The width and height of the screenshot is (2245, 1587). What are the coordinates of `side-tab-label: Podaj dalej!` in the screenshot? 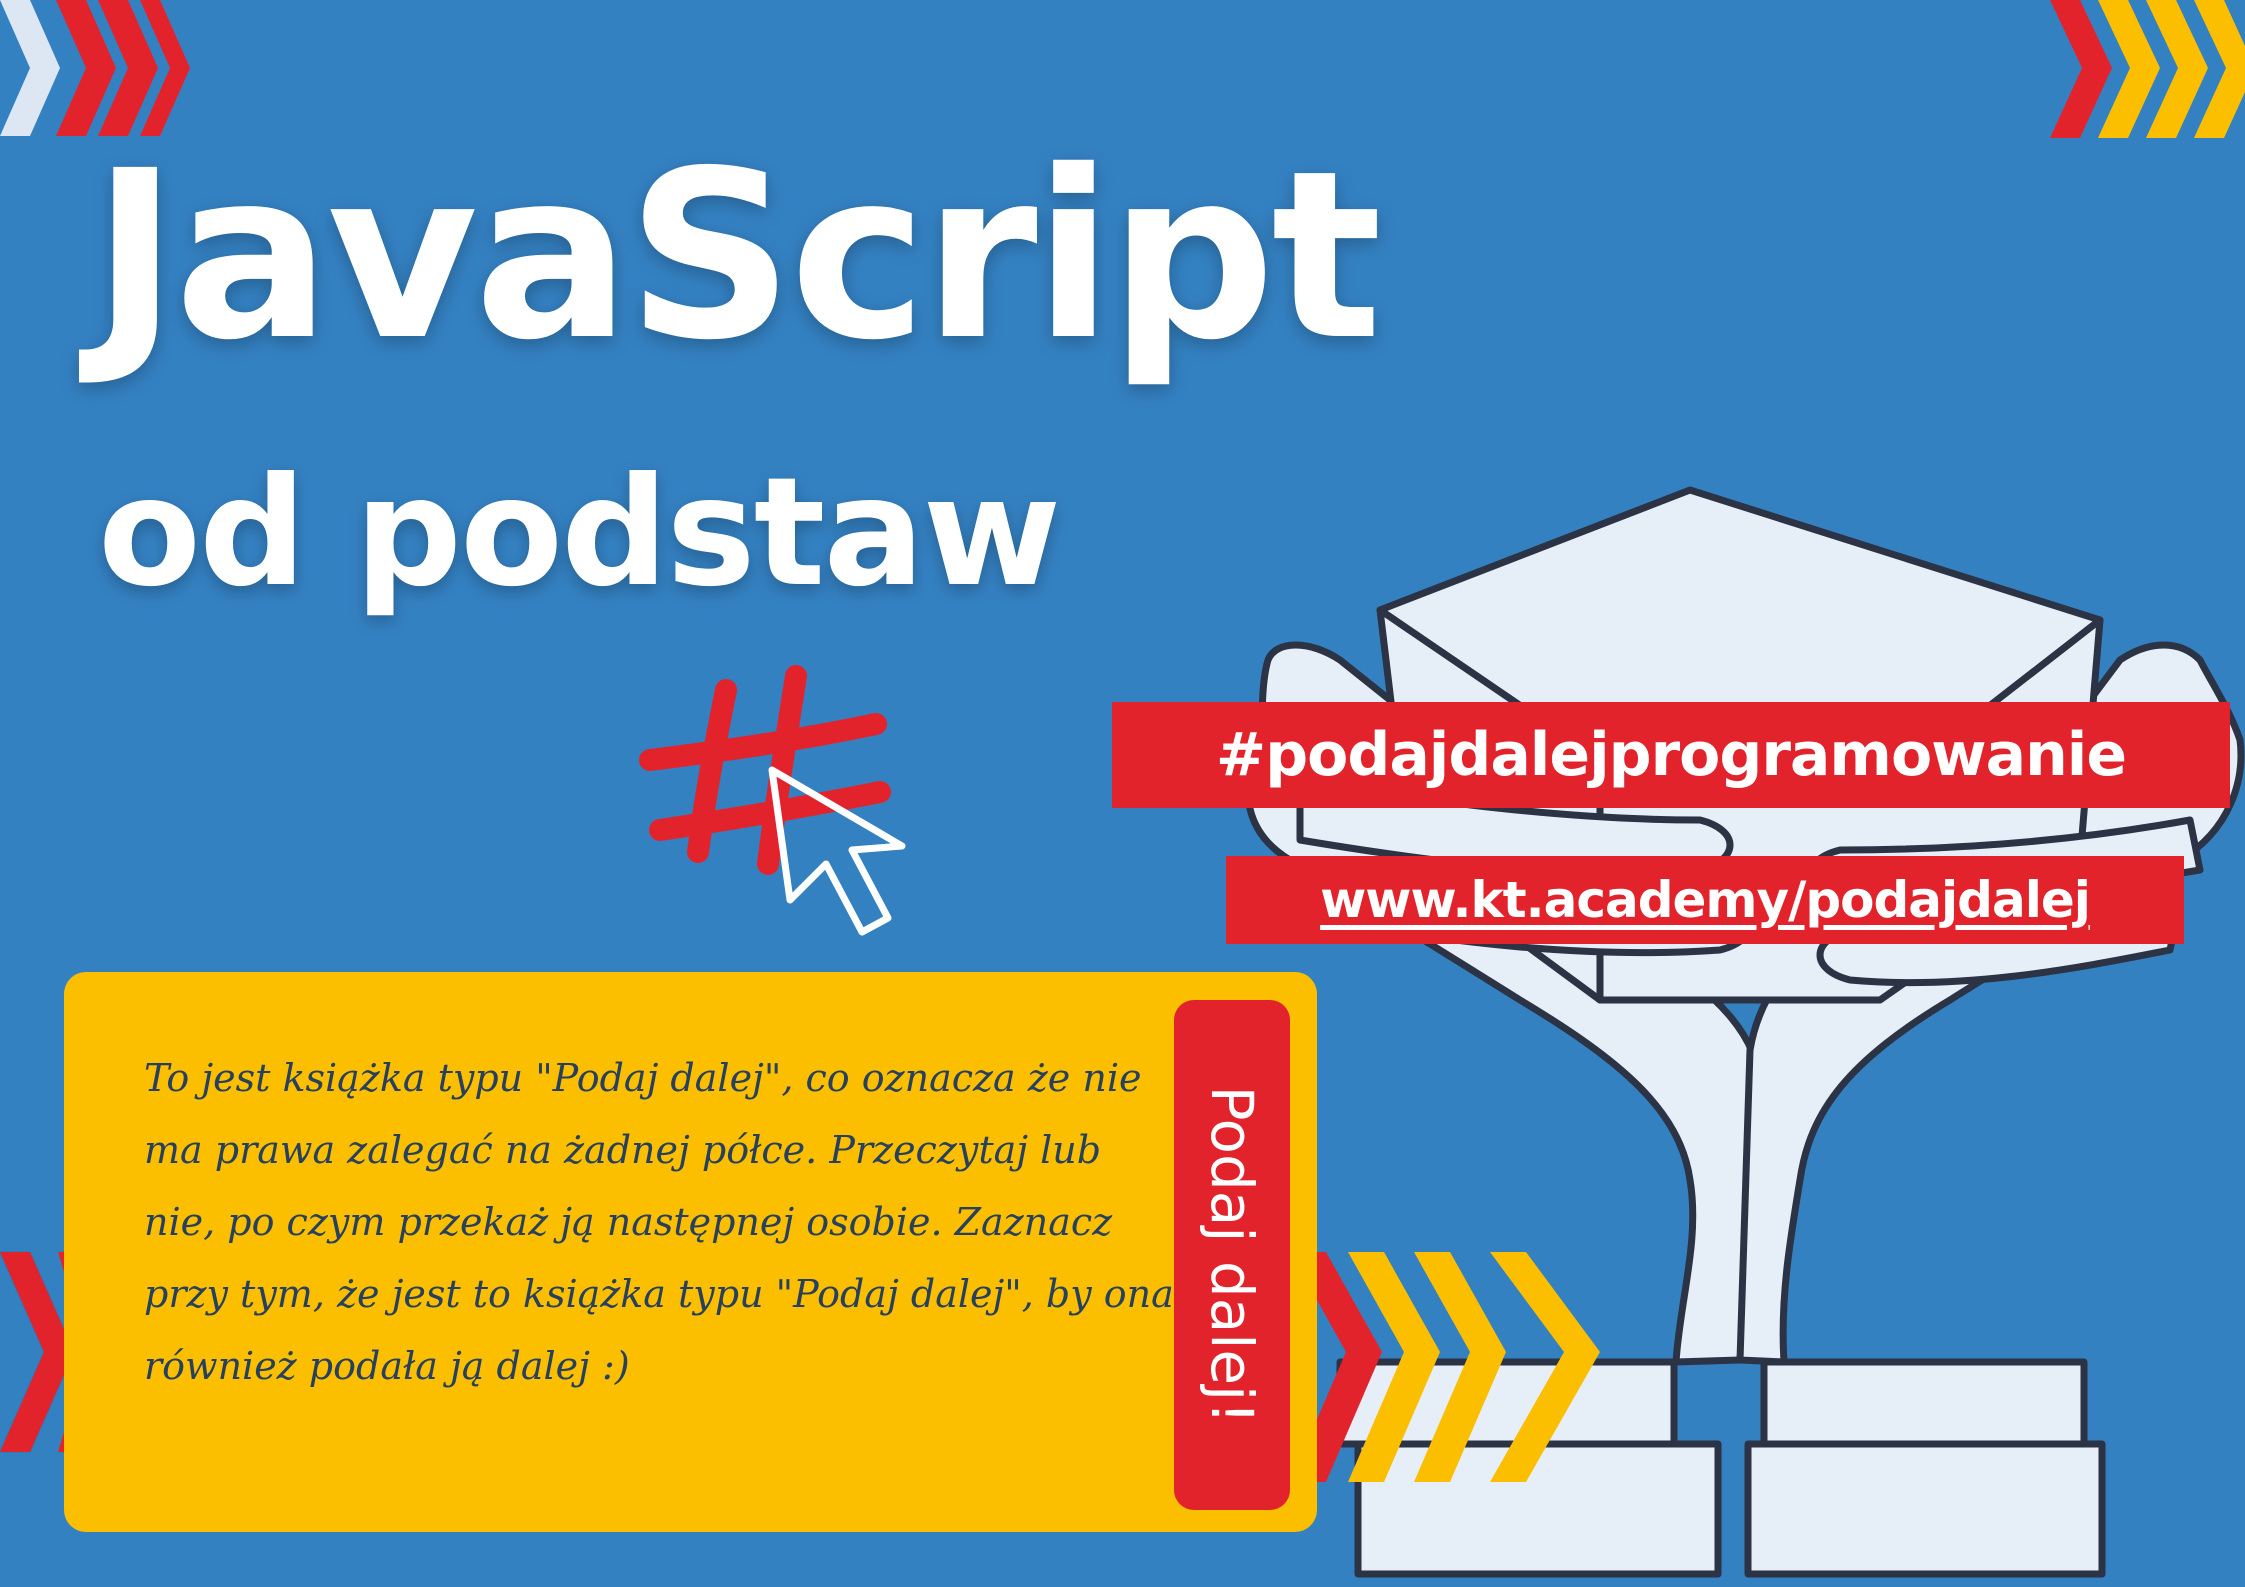 It's located at (1232, 1255).